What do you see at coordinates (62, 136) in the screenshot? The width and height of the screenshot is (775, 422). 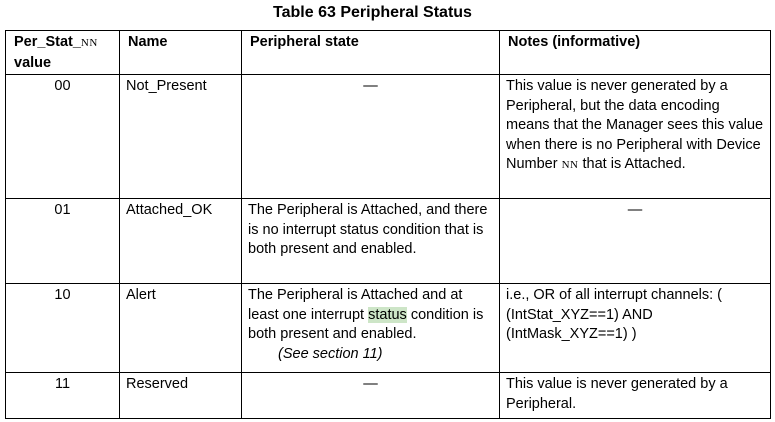 I see `cell-value: 00` at bounding box center [62, 136].